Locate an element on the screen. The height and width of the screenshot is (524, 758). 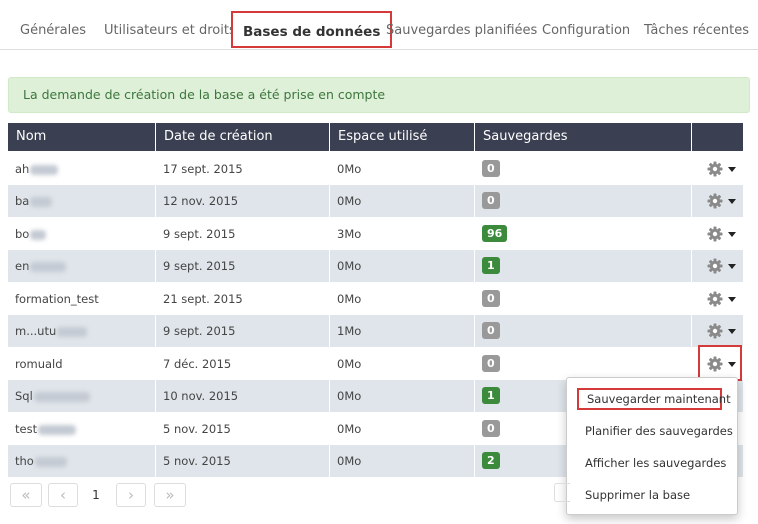
table-row: ba 12 nov. 2015 0Mo 0 is located at coordinates (375, 201).